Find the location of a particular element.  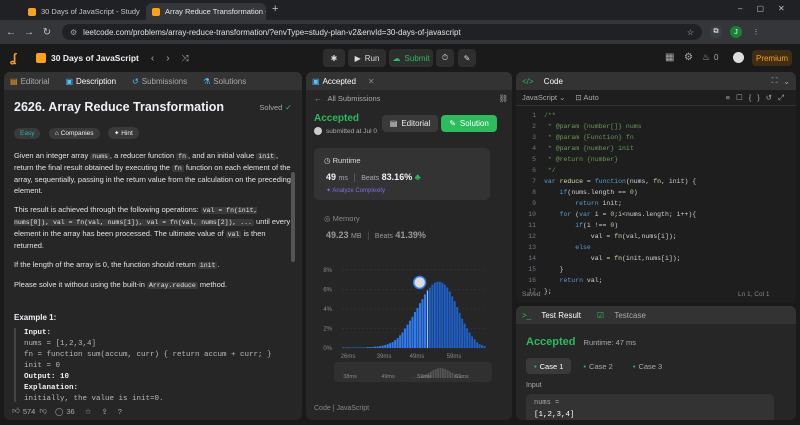

autocomplete-toggle: ⊡ Auto is located at coordinates (586, 97).